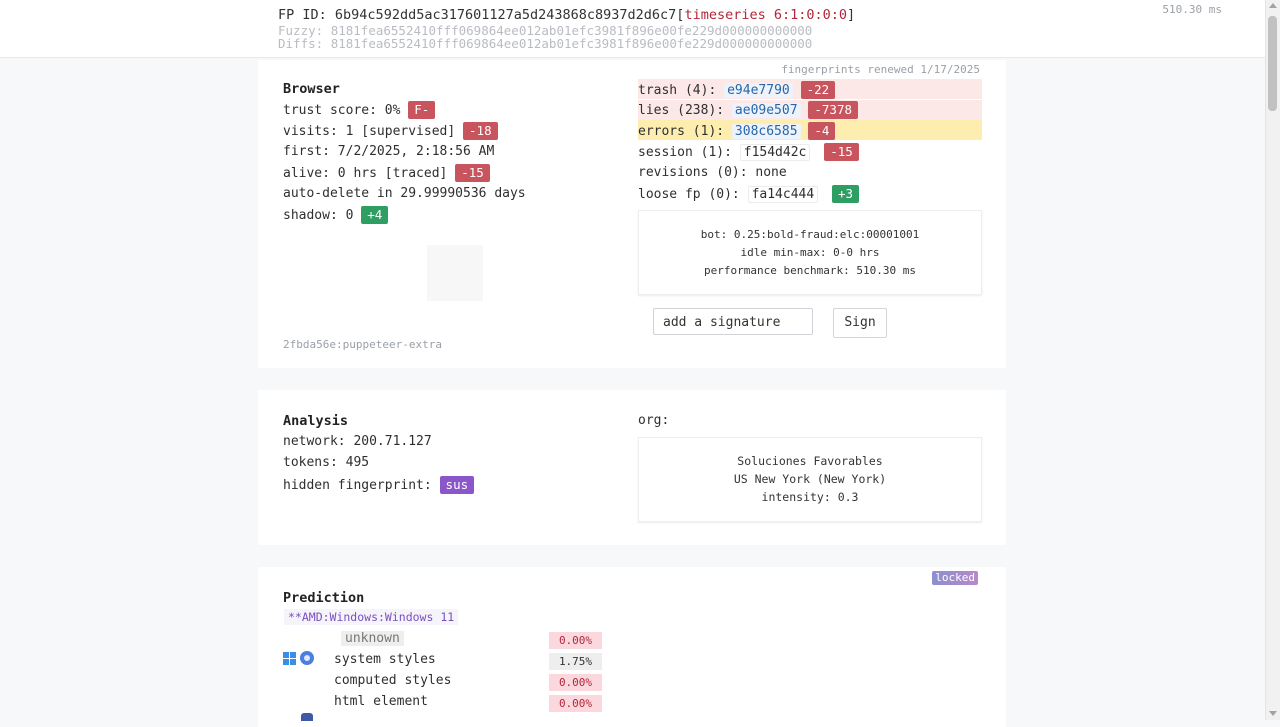 This screenshot has height=727, width=1280. What do you see at coordinates (575, 661) in the screenshot?
I see `prediction-pct: 1.75%` at bounding box center [575, 661].